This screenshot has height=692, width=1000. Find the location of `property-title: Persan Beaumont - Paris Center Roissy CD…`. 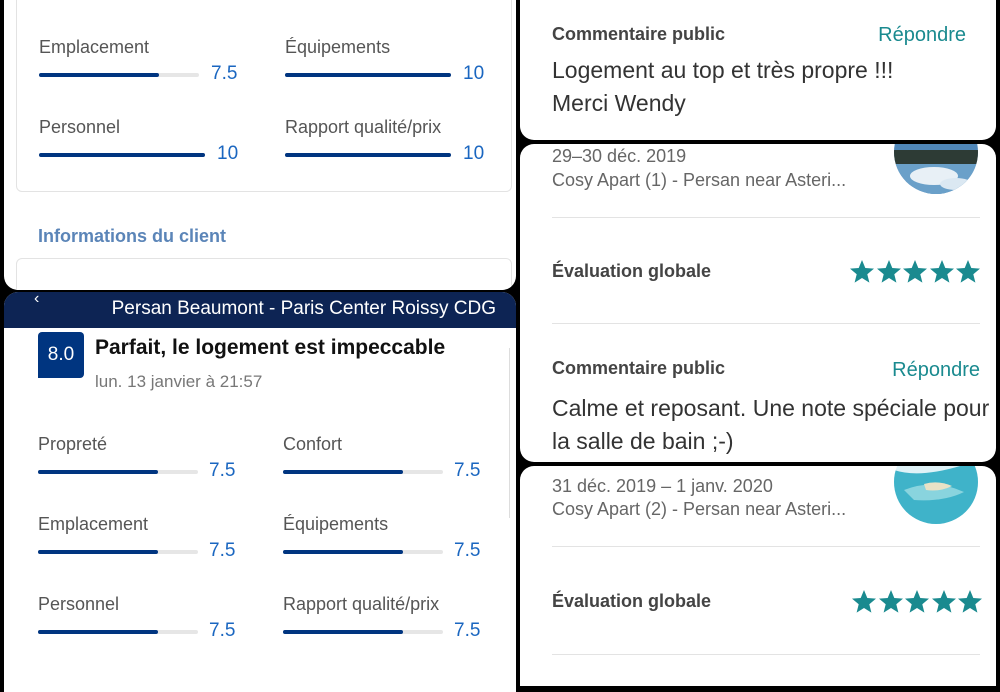

property-title: Persan Beaumont - Paris Center Roissy CD… is located at coordinates (303, 308).